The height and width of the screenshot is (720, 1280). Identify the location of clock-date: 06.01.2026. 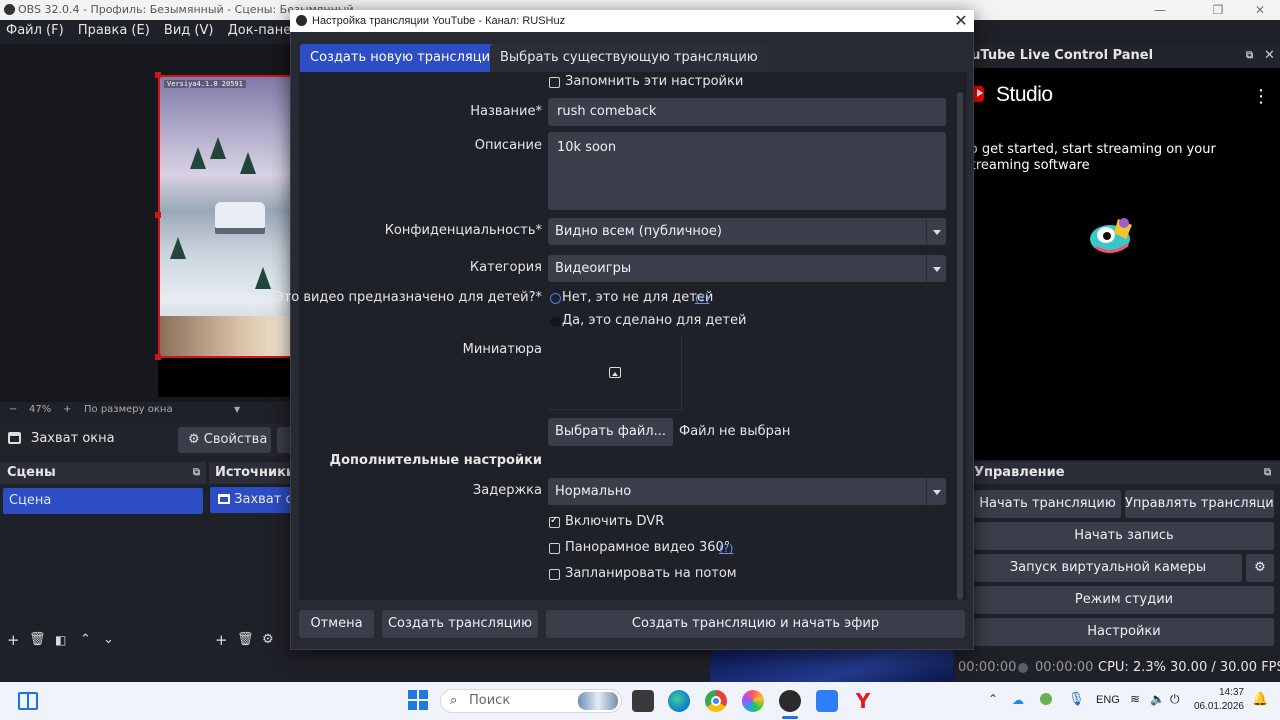
(1215, 706).